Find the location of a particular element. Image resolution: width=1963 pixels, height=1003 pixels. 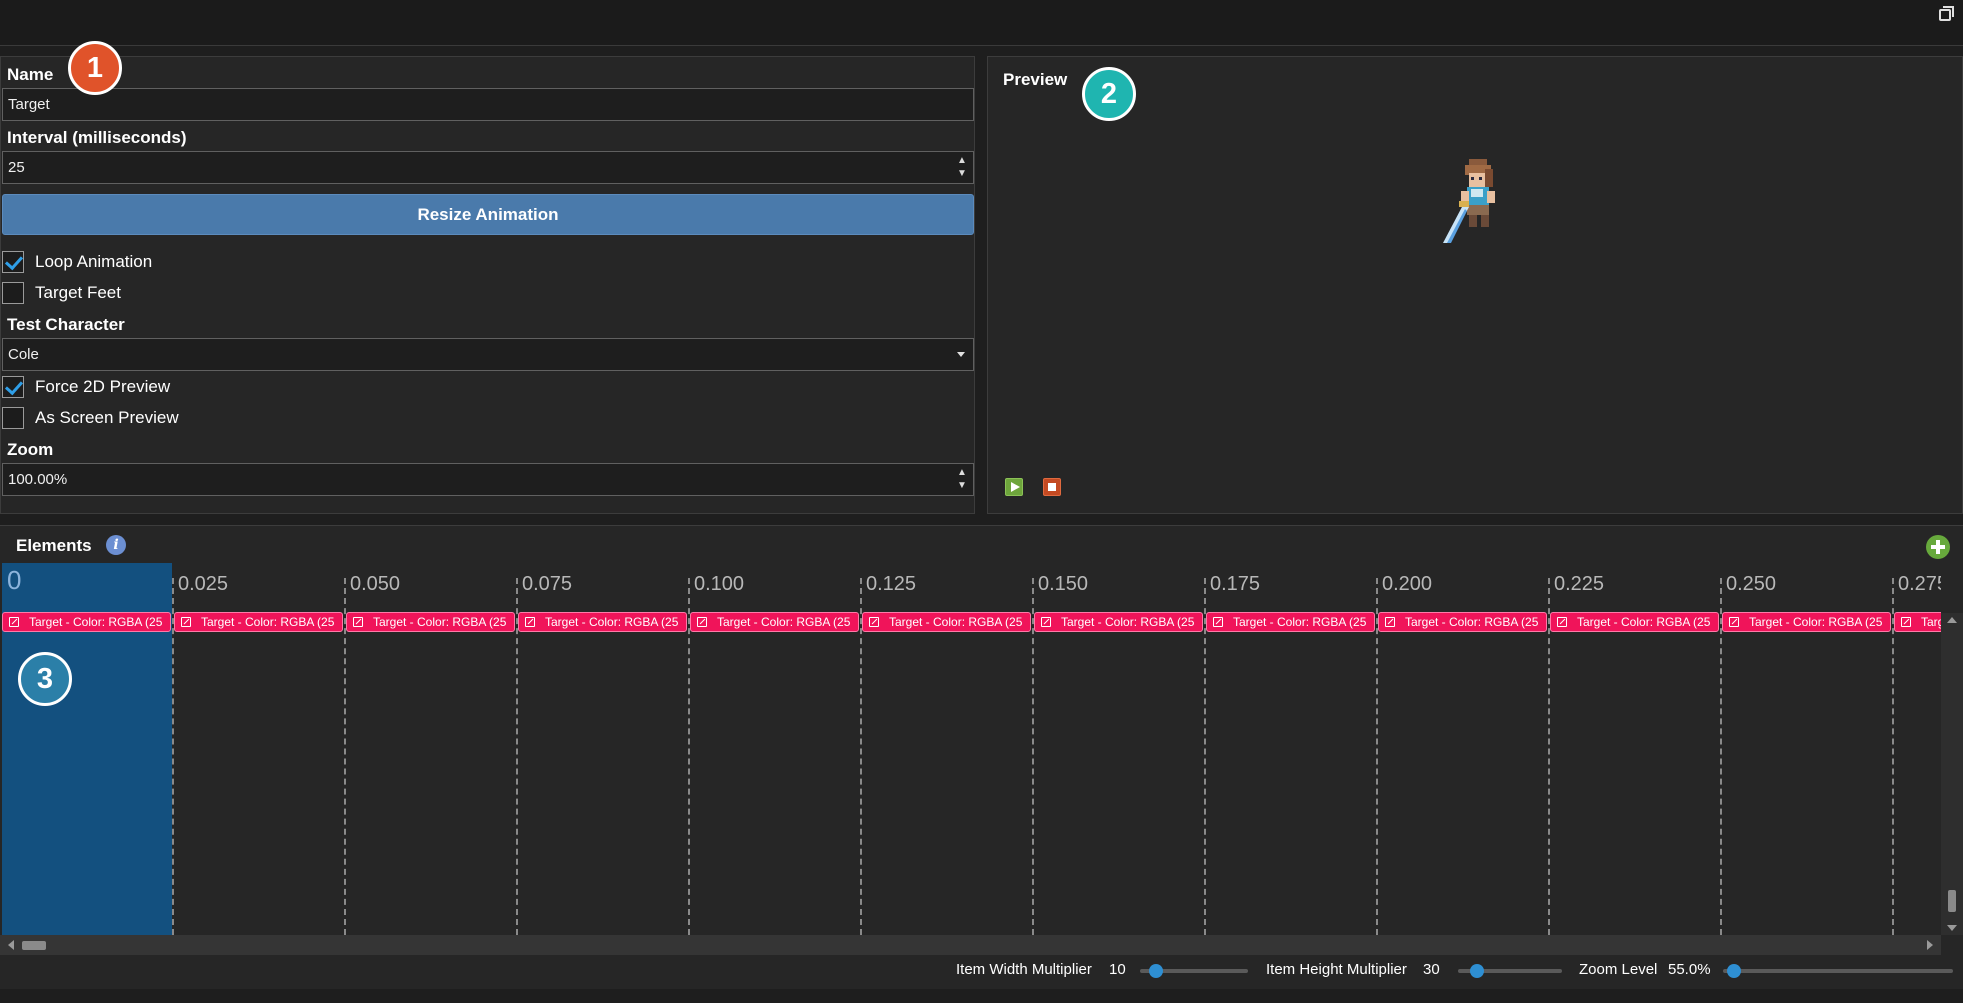

zoom-spinner: ▲ ▼ is located at coordinates (962, 479).